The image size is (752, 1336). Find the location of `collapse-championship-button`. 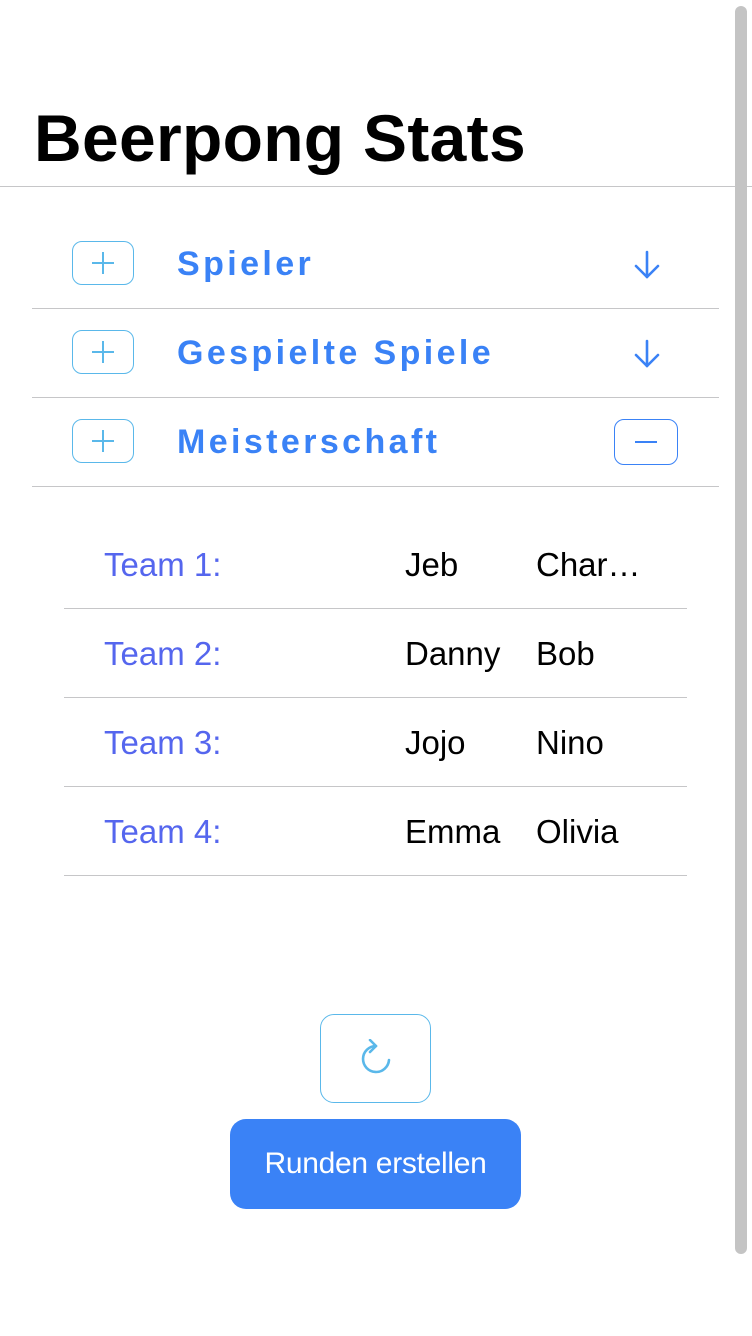

collapse-championship-button is located at coordinates (646, 442).